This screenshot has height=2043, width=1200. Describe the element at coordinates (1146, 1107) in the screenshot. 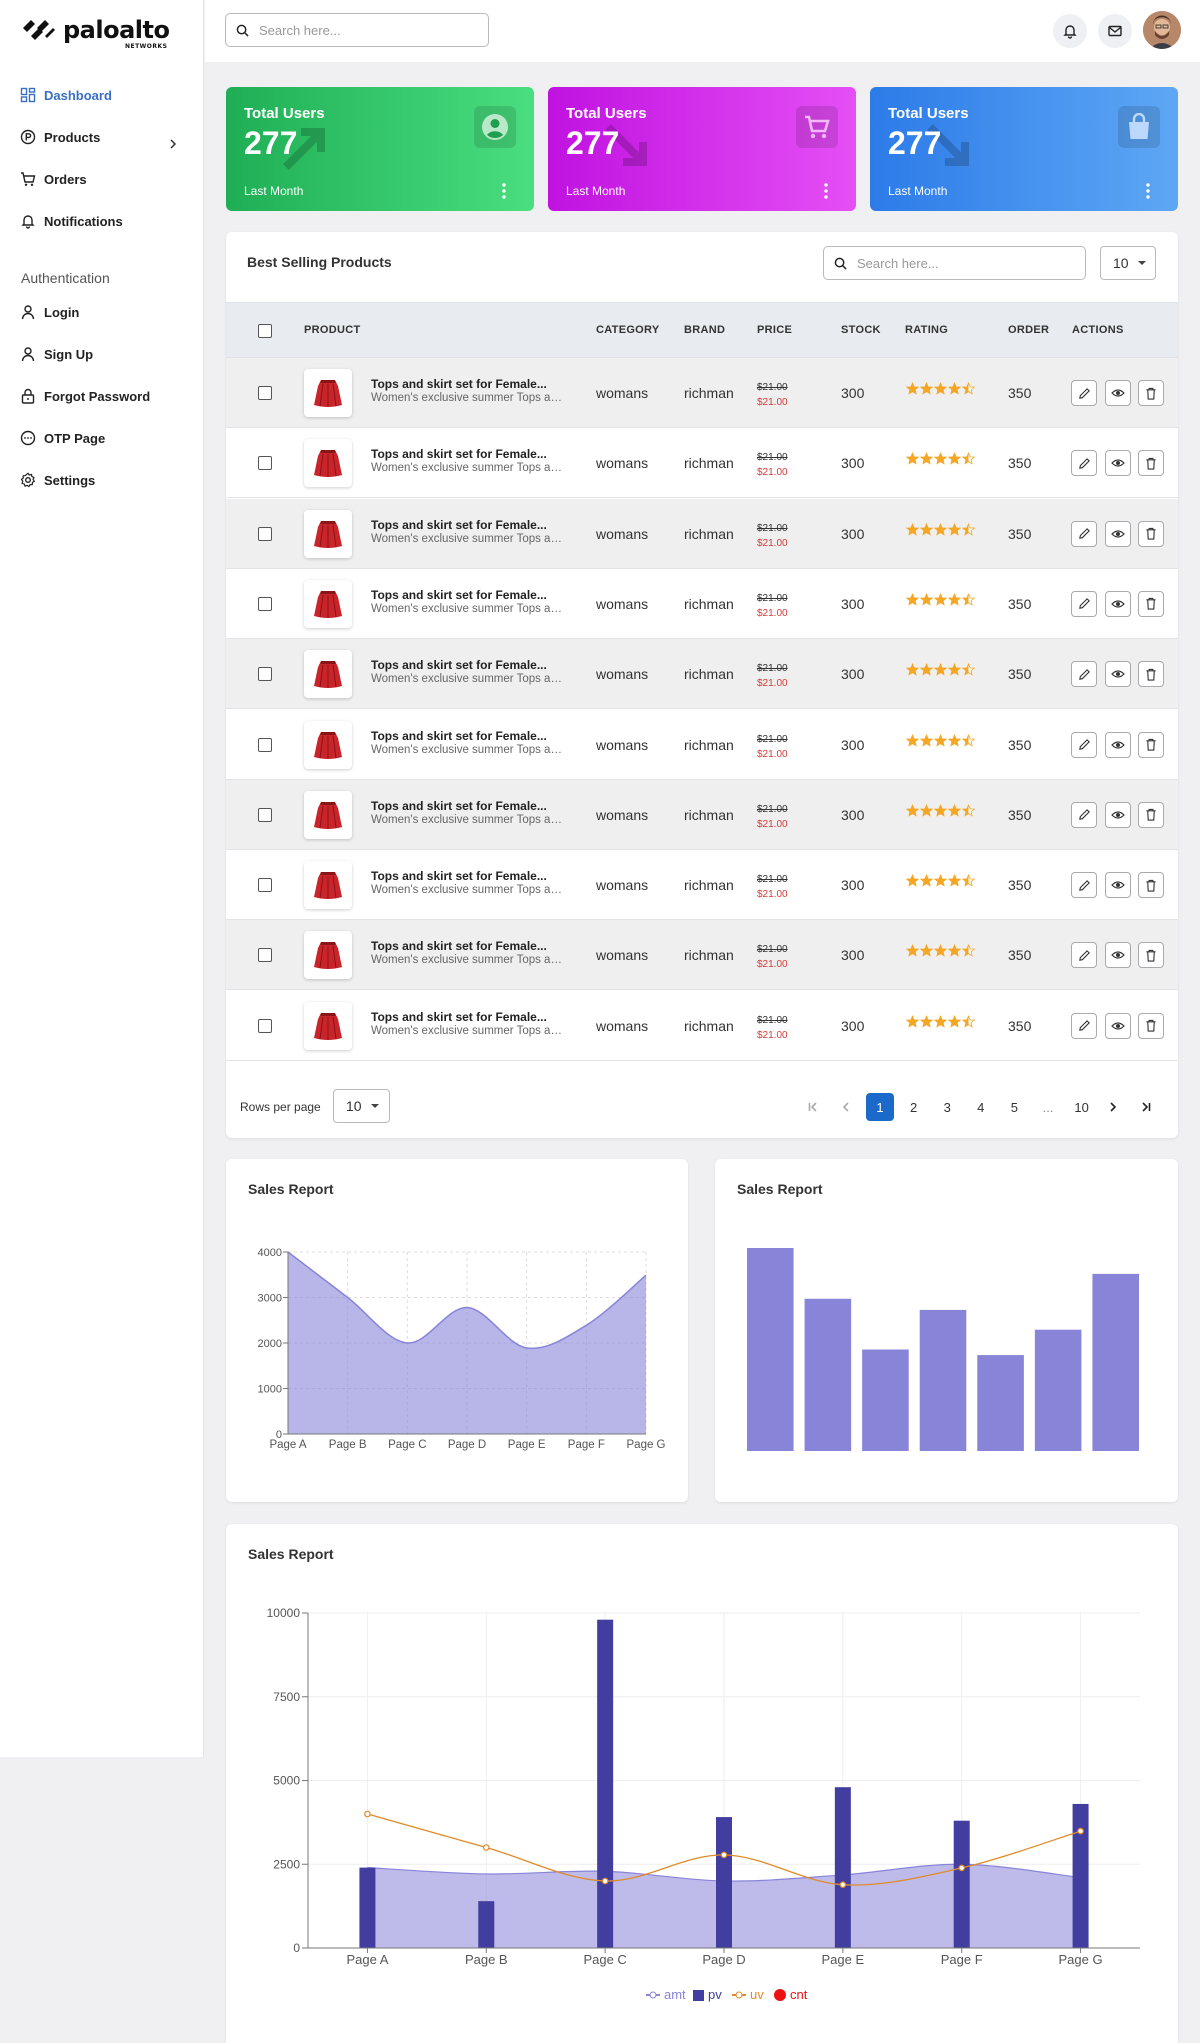

I see `last-page-button` at that location.